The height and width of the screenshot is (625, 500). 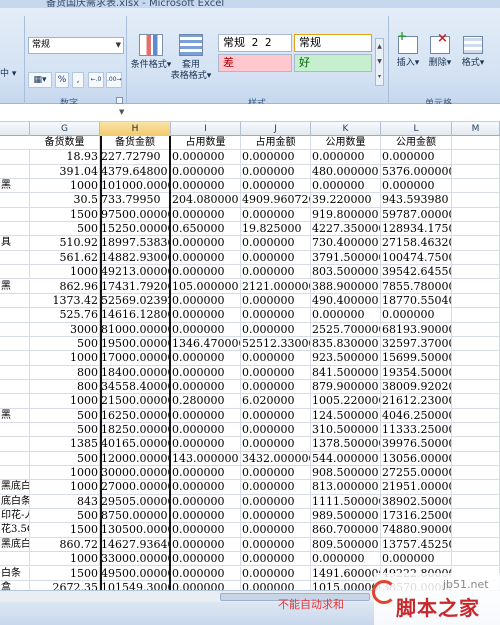 What do you see at coordinates (206, 401) in the screenshot?
I see `data-cell-i: 0.280000` at bounding box center [206, 401].